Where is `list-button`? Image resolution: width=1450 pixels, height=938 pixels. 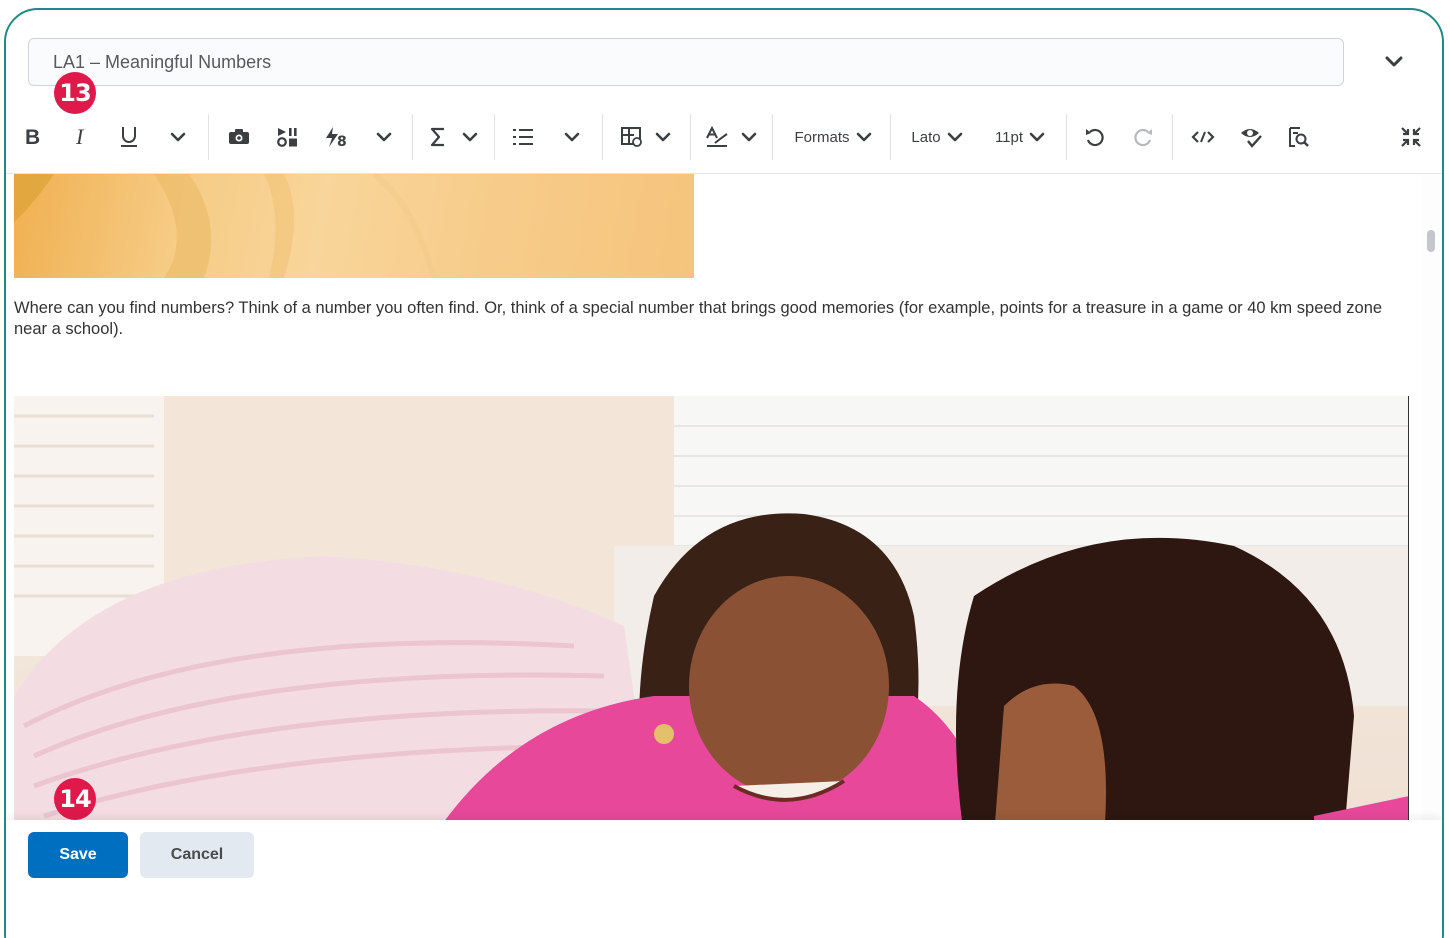 list-button is located at coordinates (523, 137).